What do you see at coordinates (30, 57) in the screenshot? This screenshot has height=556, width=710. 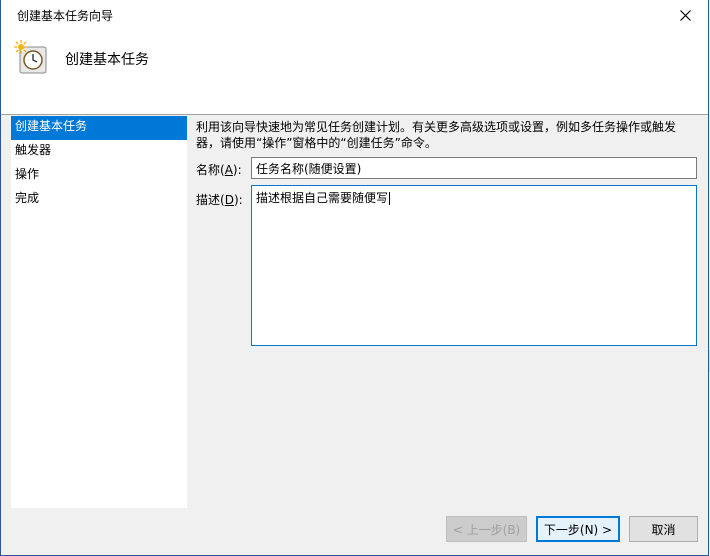 I see `scheduled-task-clock-icon` at bounding box center [30, 57].